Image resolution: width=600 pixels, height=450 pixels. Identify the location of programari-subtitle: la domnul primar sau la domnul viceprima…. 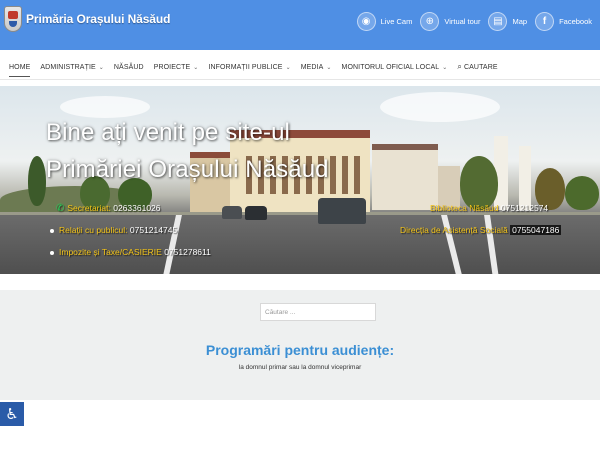
(300, 367).